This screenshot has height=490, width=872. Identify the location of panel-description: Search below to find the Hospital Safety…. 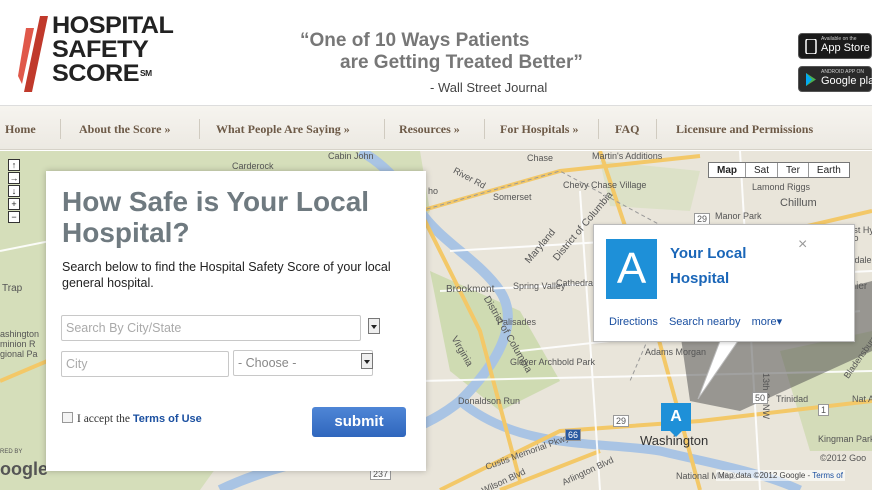
(226, 275).